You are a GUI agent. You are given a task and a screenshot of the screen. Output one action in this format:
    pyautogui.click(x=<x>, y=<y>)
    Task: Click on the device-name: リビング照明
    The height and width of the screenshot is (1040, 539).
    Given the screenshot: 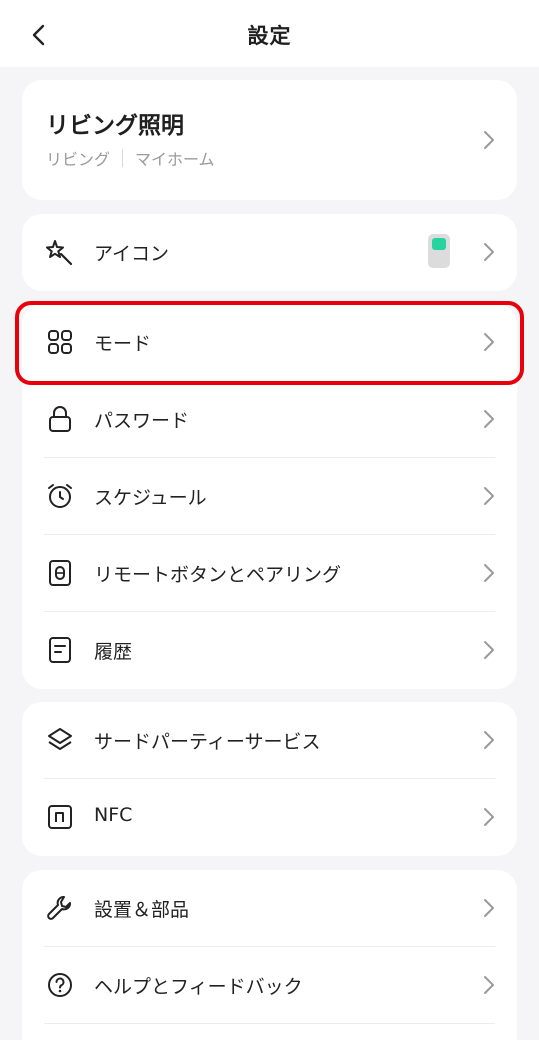 What is the action you would take?
    pyautogui.click(x=115, y=126)
    